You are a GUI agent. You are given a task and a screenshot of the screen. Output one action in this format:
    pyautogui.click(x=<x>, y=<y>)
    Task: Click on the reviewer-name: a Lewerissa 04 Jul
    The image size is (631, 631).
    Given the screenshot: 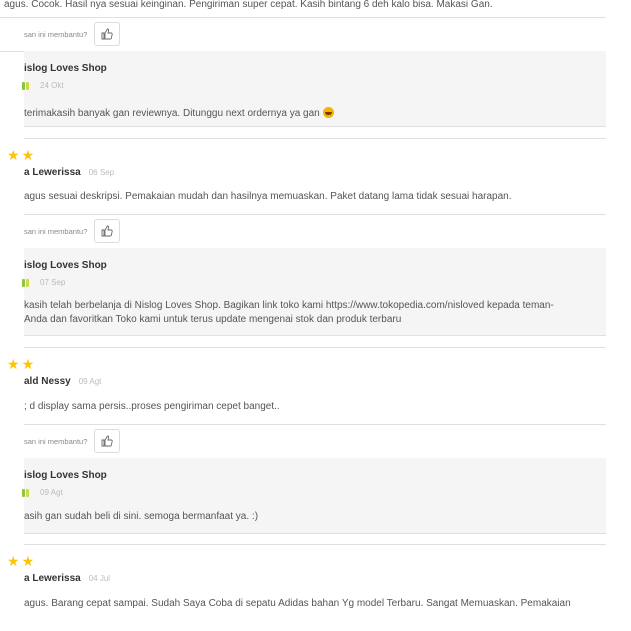 What is the action you would take?
    pyautogui.click(x=67, y=578)
    